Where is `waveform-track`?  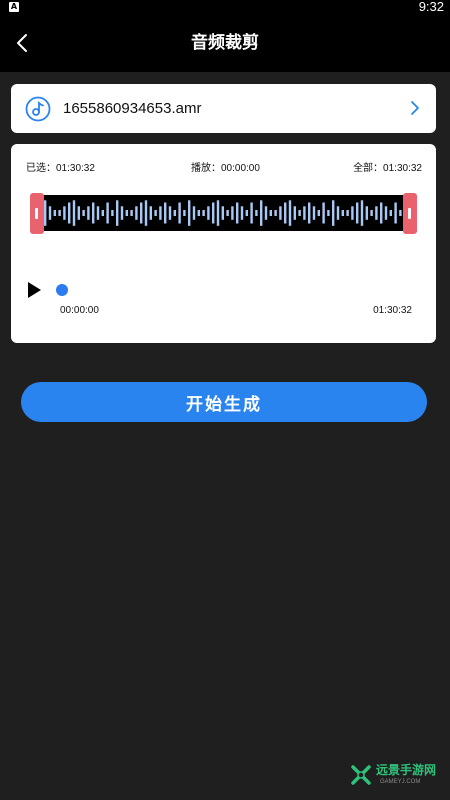
waveform-track is located at coordinates (224, 213).